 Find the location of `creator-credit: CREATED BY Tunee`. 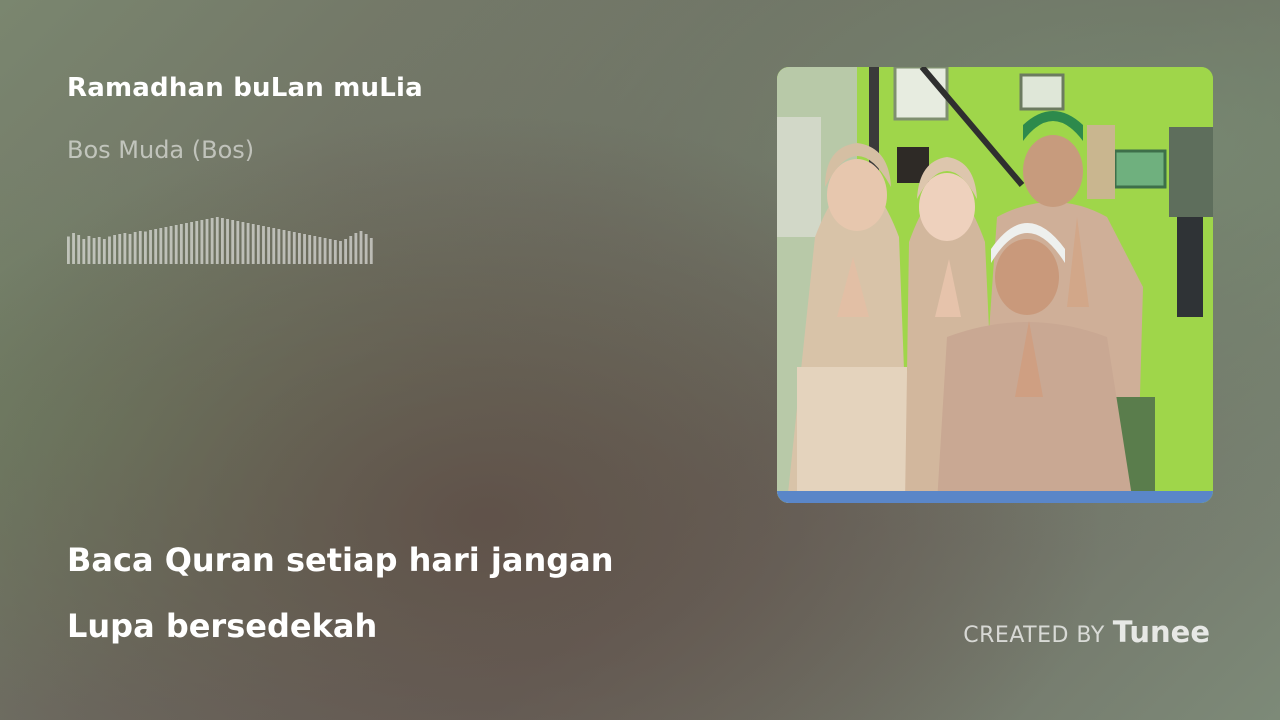

creator-credit: CREATED BY Tunee is located at coordinates (1086, 632).